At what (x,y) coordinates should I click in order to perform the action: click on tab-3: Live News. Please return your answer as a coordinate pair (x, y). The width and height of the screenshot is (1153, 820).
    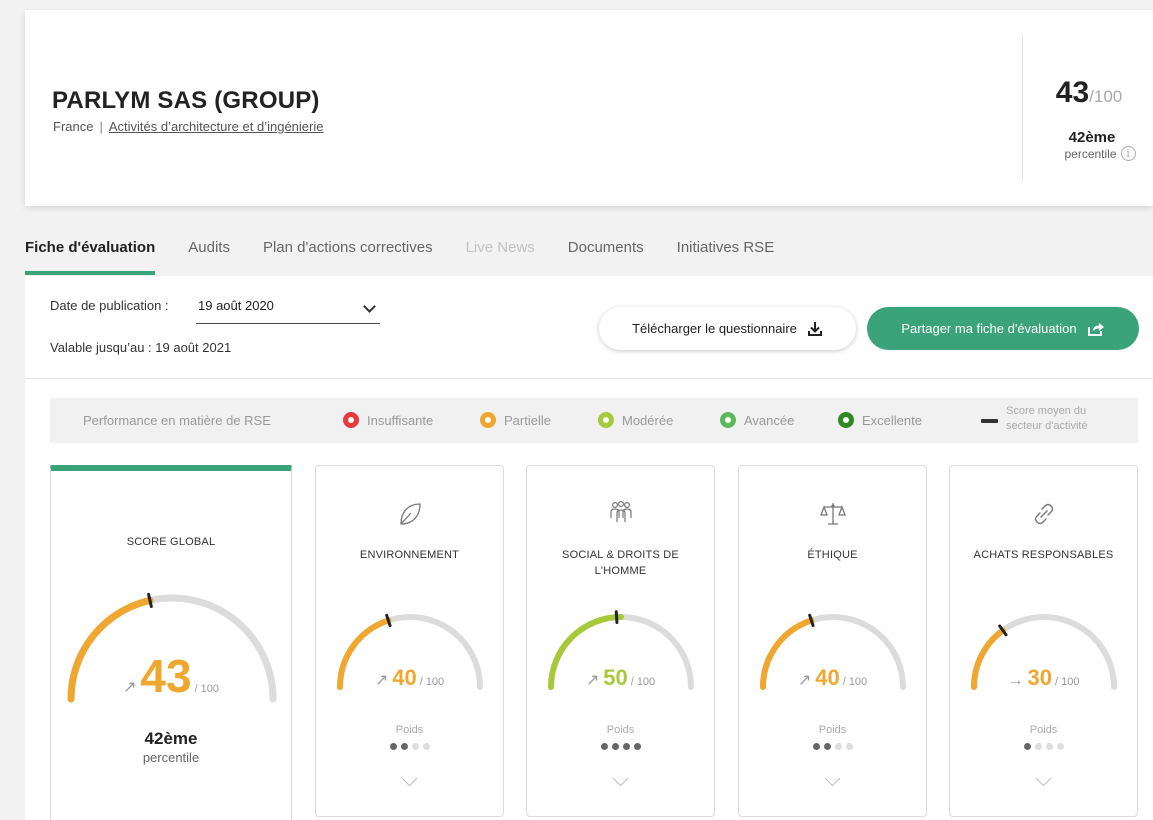
    Looking at the image, I should click on (500, 247).